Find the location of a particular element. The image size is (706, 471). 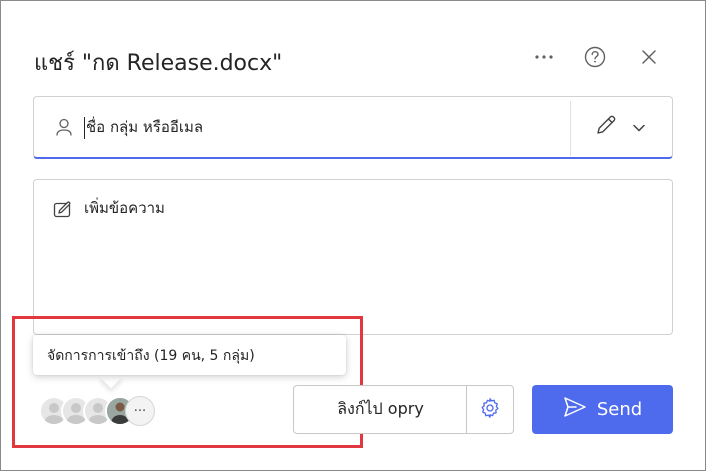

dialog-title: แชร์ "กด Release.docx" is located at coordinates (158, 63).